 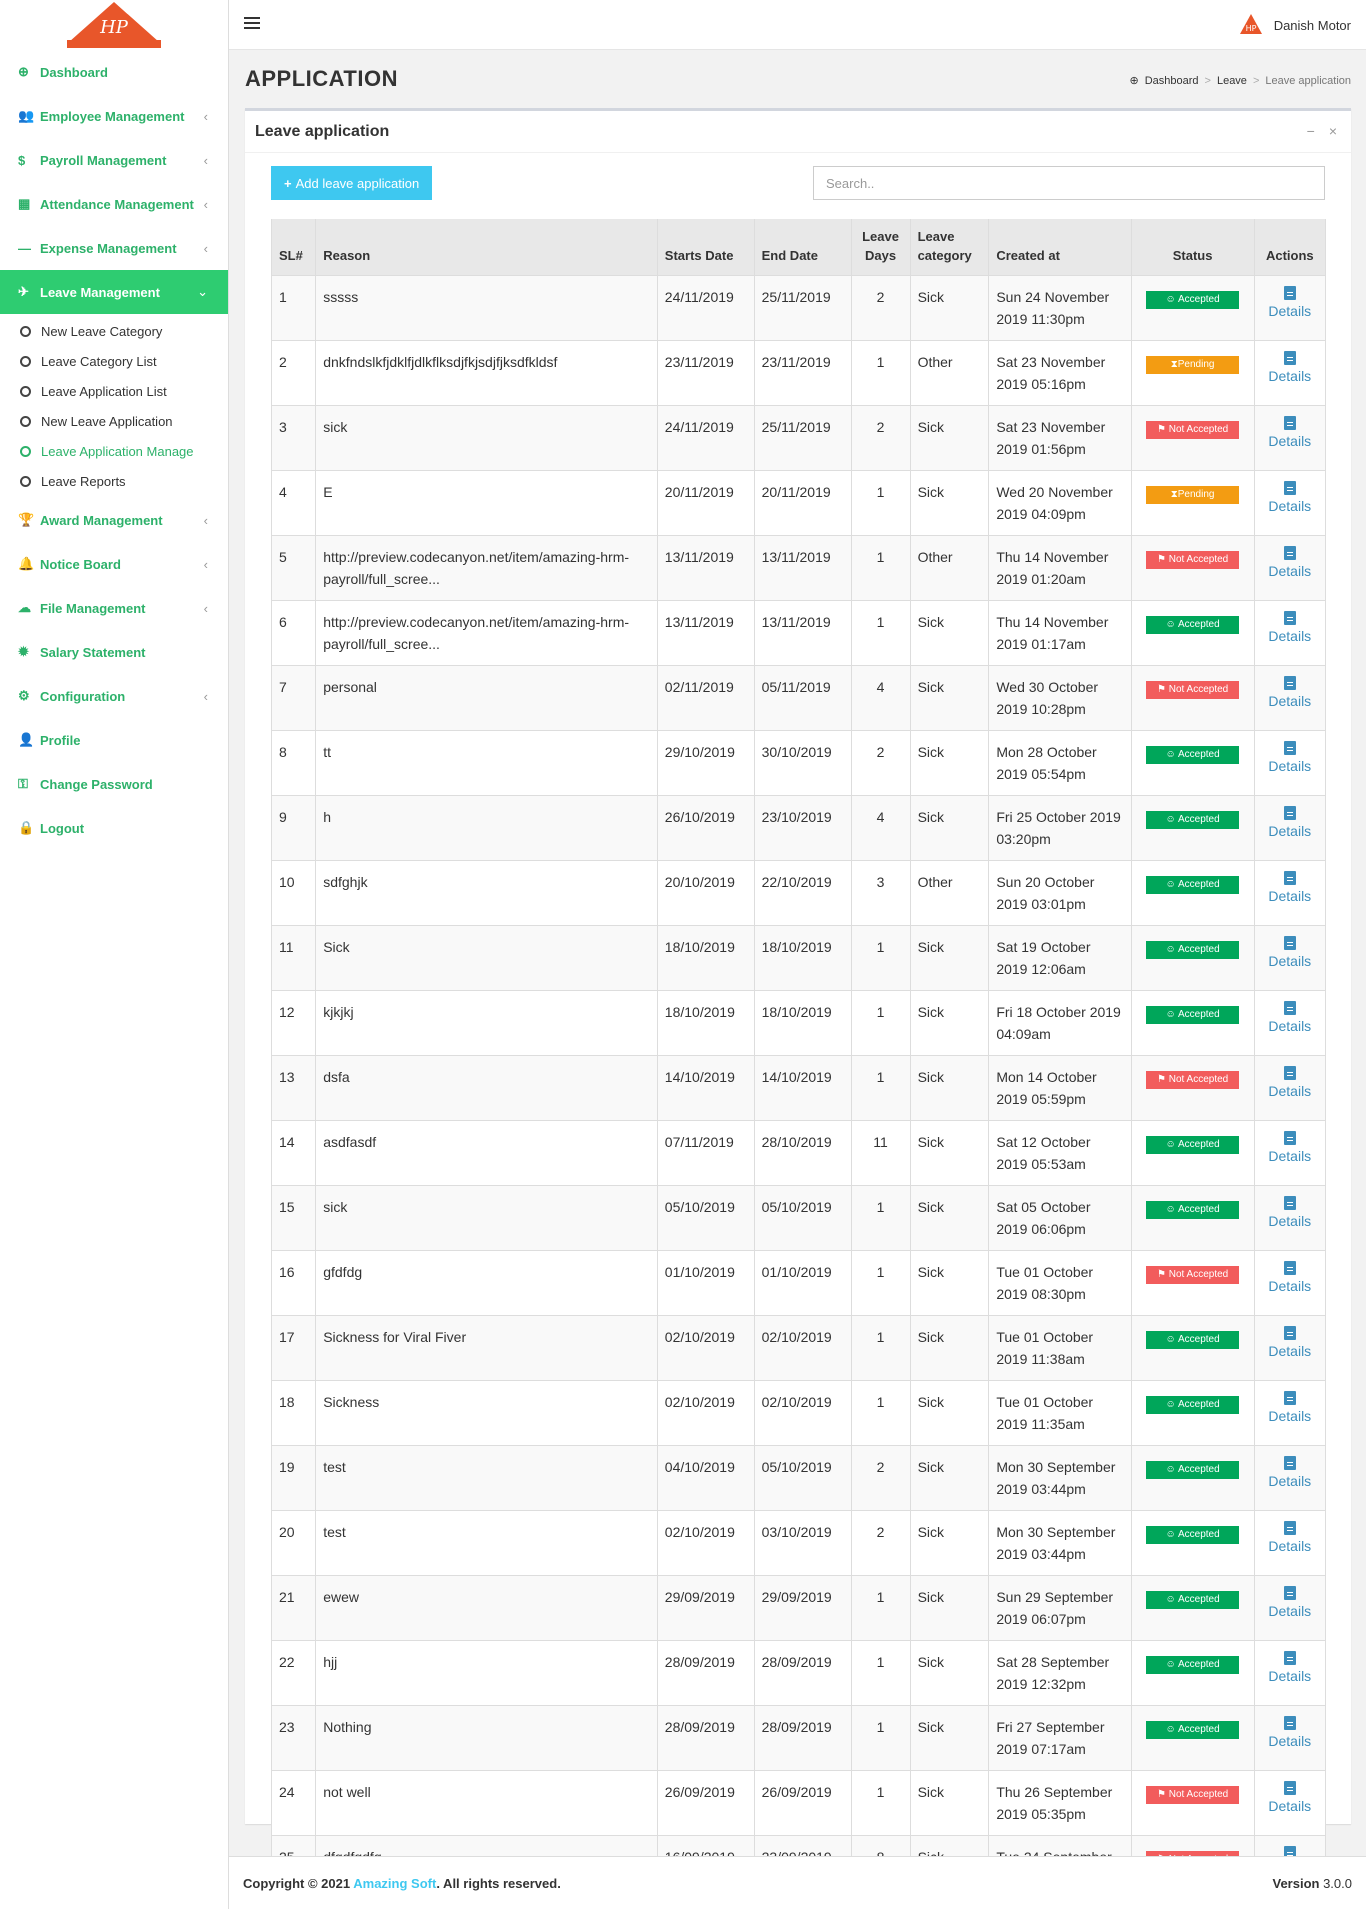 What do you see at coordinates (114, 828) in the screenshot?
I see `sidebar-item-logout: 🔒 Logout` at bounding box center [114, 828].